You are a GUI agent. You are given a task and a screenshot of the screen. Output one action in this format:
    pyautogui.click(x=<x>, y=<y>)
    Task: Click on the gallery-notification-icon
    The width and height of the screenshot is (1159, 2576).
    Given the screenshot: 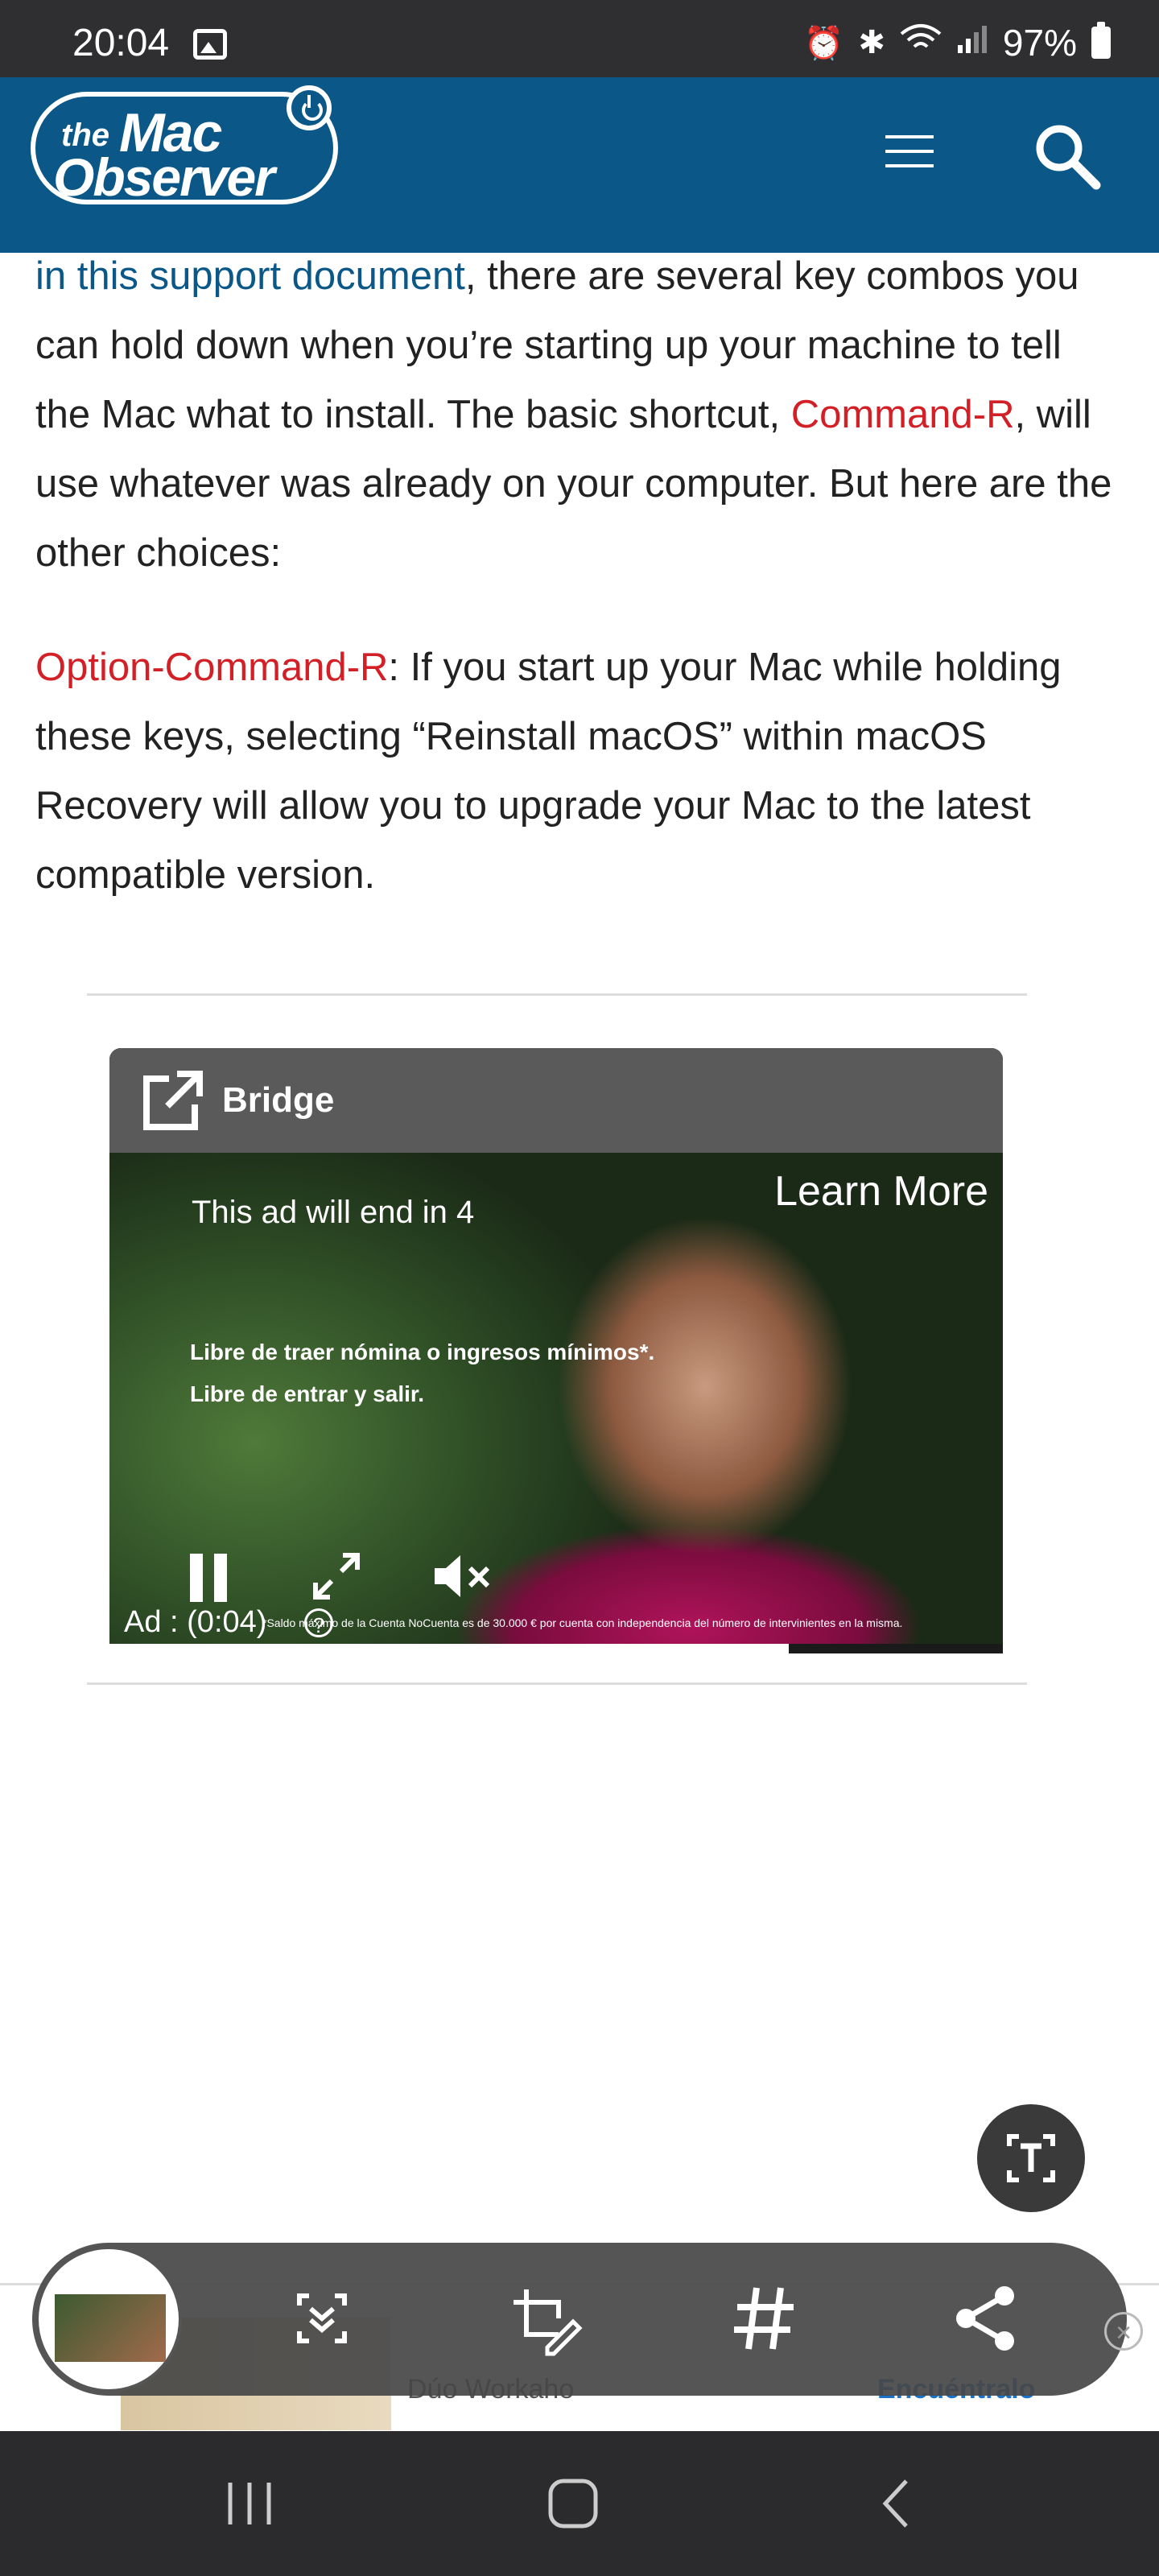 What is the action you would take?
    pyautogui.click(x=210, y=44)
    